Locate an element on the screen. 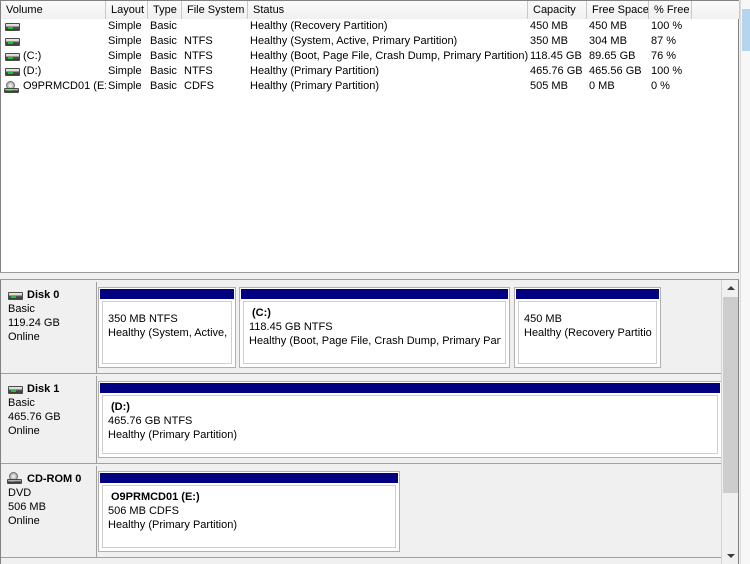 This screenshot has height=564, width=750. partition-details: 450 MB Healthy (Recovery Partition is located at coordinates (587, 332).